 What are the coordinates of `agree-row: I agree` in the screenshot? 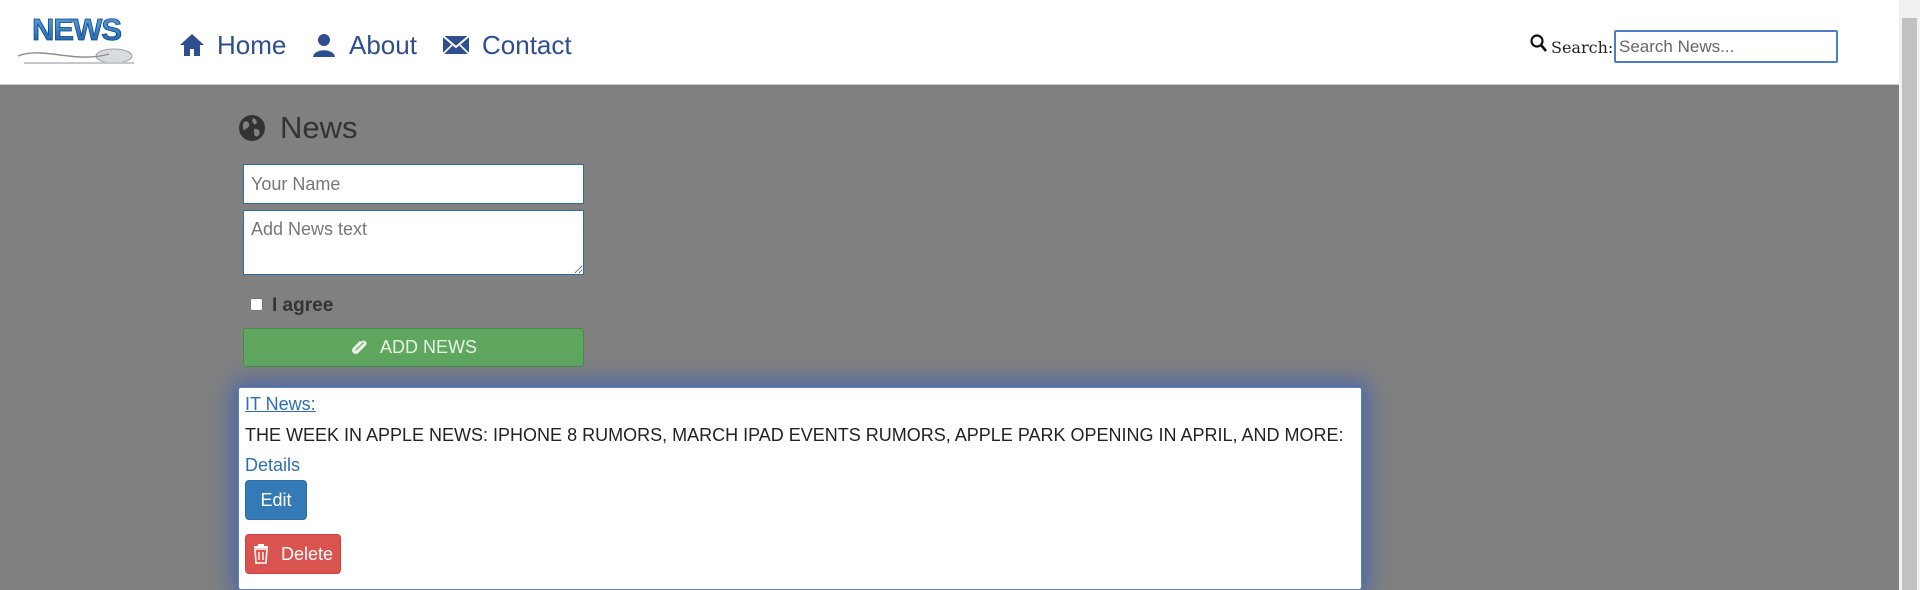 It's located at (291, 304).